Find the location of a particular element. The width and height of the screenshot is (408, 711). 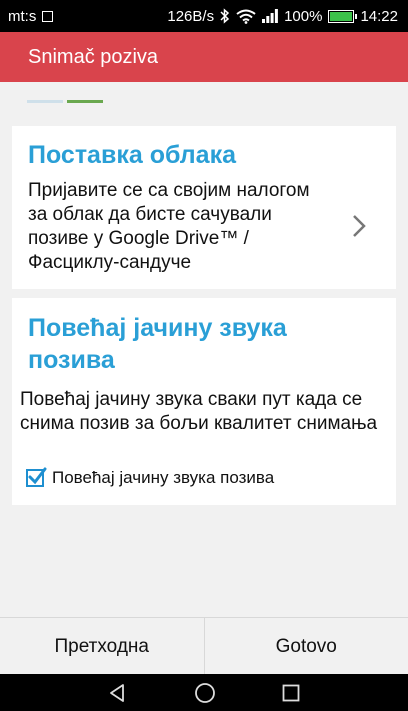

status-bar: mt:s 126B/s 100% 14:22 is located at coordinates (204, 16).